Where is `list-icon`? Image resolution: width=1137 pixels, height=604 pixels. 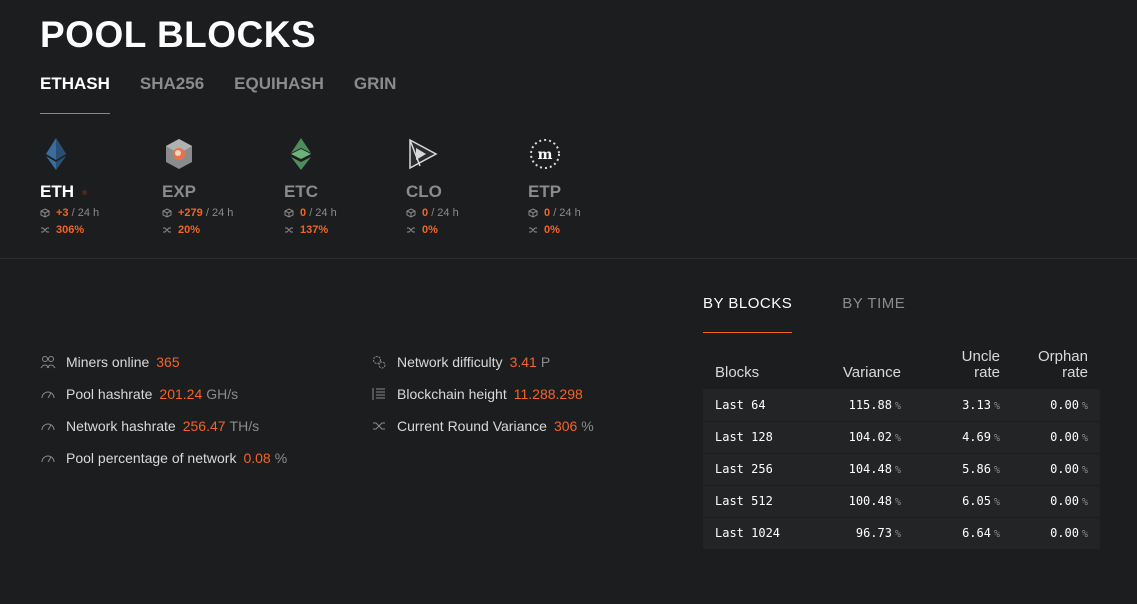 list-icon is located at coordinates (378, 394).